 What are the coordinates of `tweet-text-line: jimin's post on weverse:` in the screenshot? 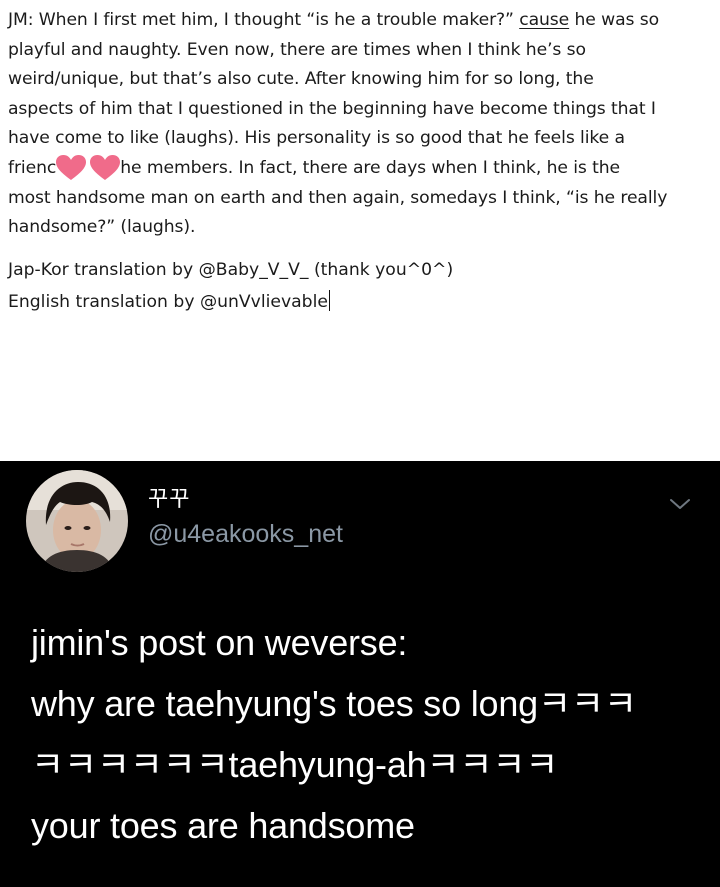 It's located at (219, 642).